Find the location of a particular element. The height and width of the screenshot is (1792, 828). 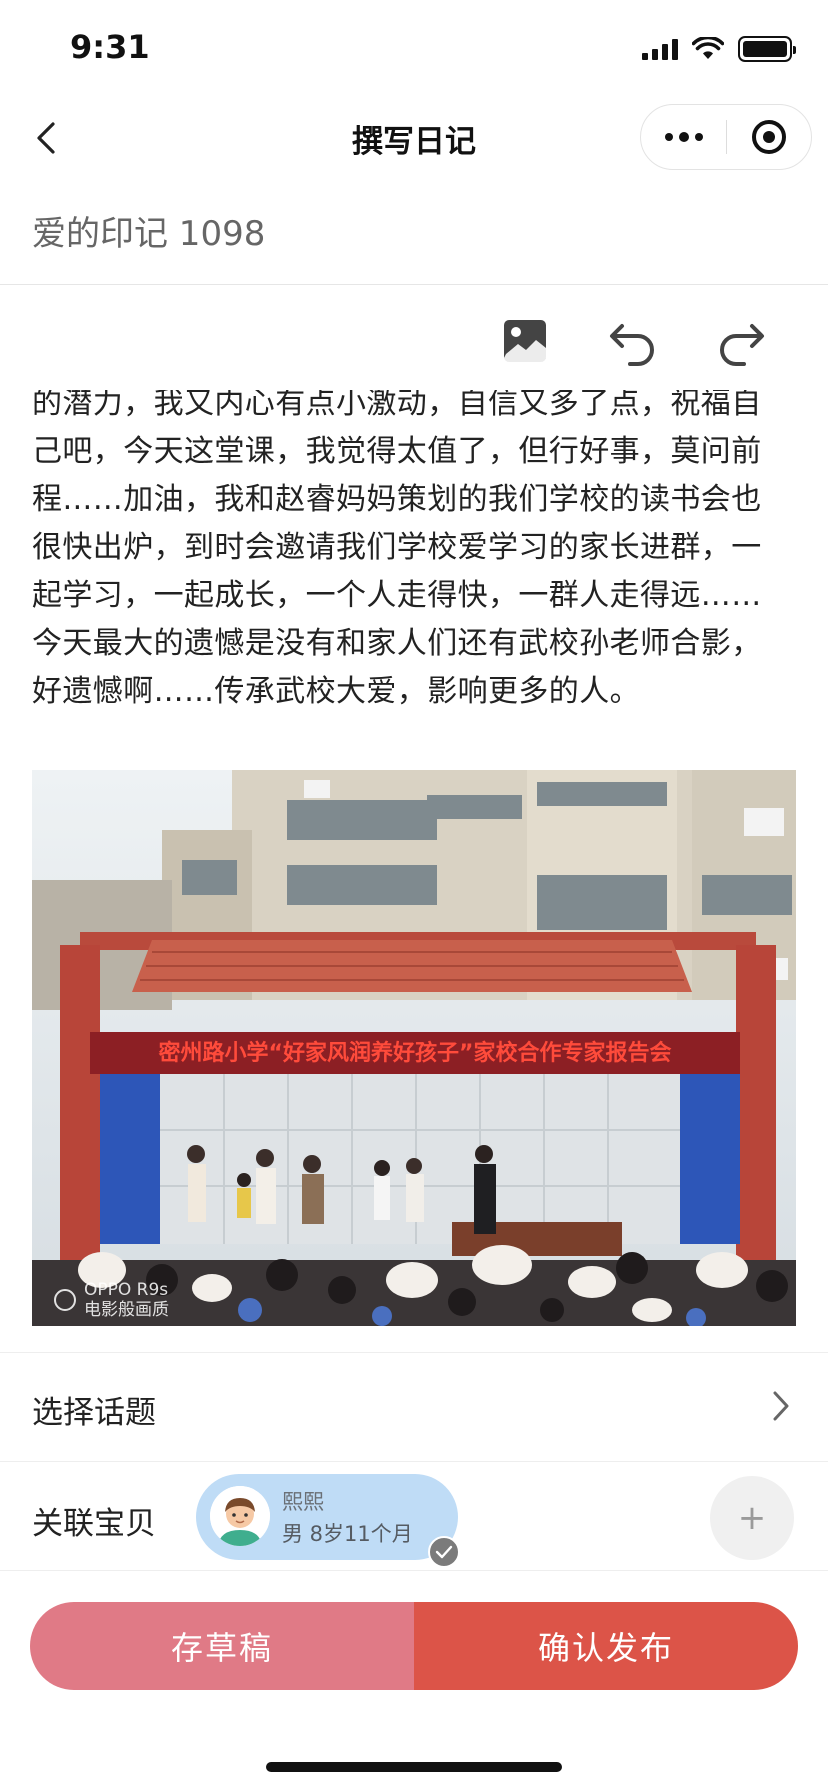

boy-avatar-icon is located at coordinates (240, 1516).